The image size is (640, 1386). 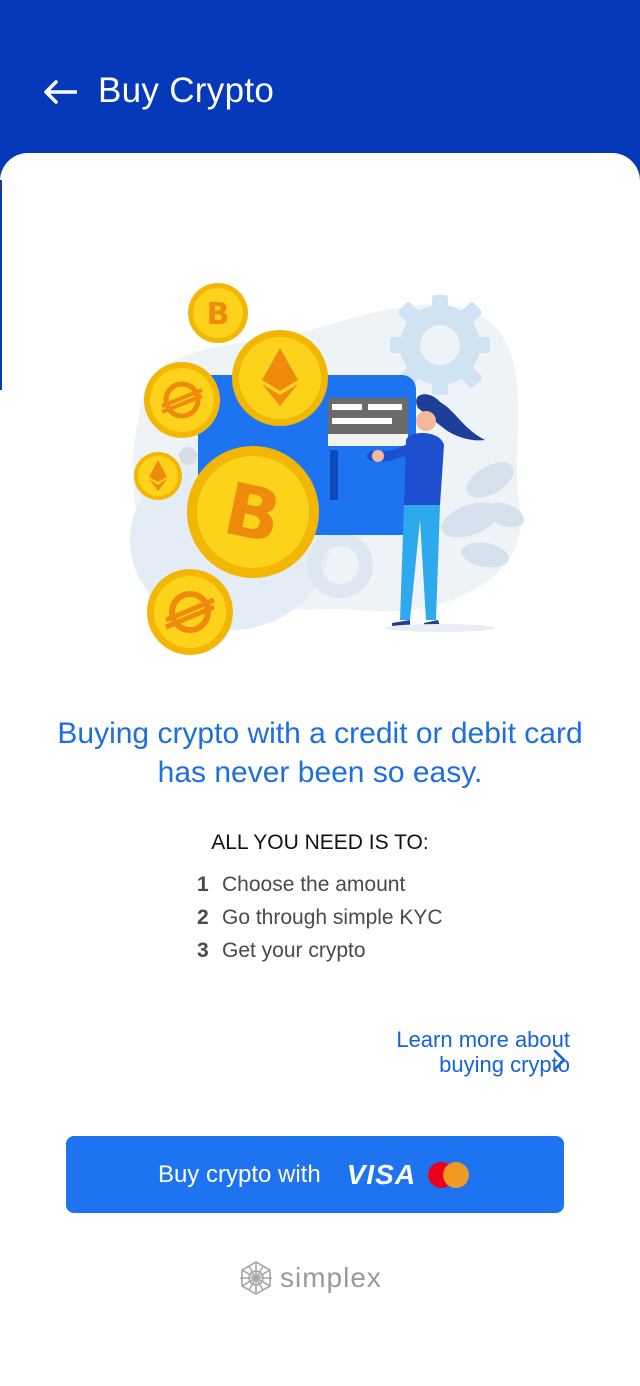 I want to click on step-text: Get your crypto, so click(x=294, y=950).